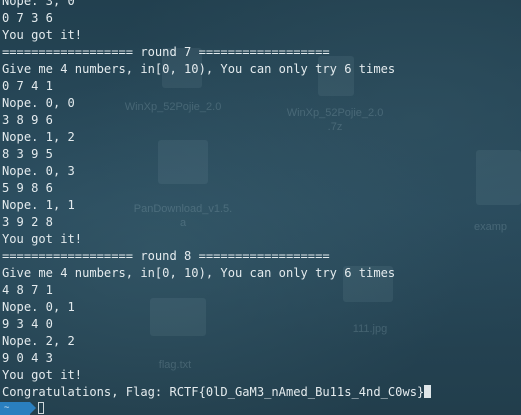 Image resolution: width=521 pixels, height=415 pixels. I want to click on input-cursor, so click(41, 408).